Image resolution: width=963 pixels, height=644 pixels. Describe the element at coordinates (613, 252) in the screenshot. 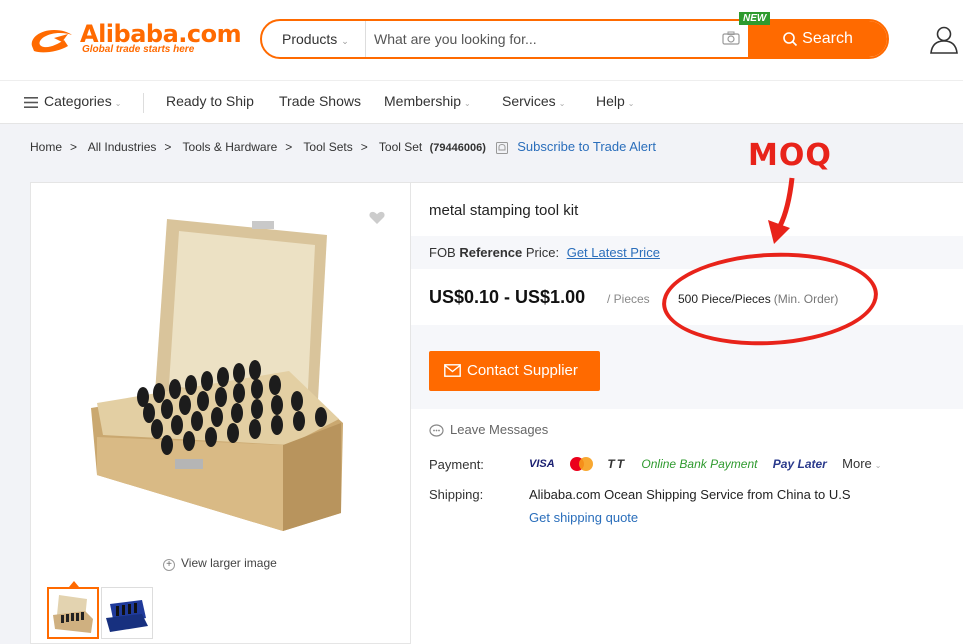

I see `get-latest-price-link: Get Latest Price` at that location.